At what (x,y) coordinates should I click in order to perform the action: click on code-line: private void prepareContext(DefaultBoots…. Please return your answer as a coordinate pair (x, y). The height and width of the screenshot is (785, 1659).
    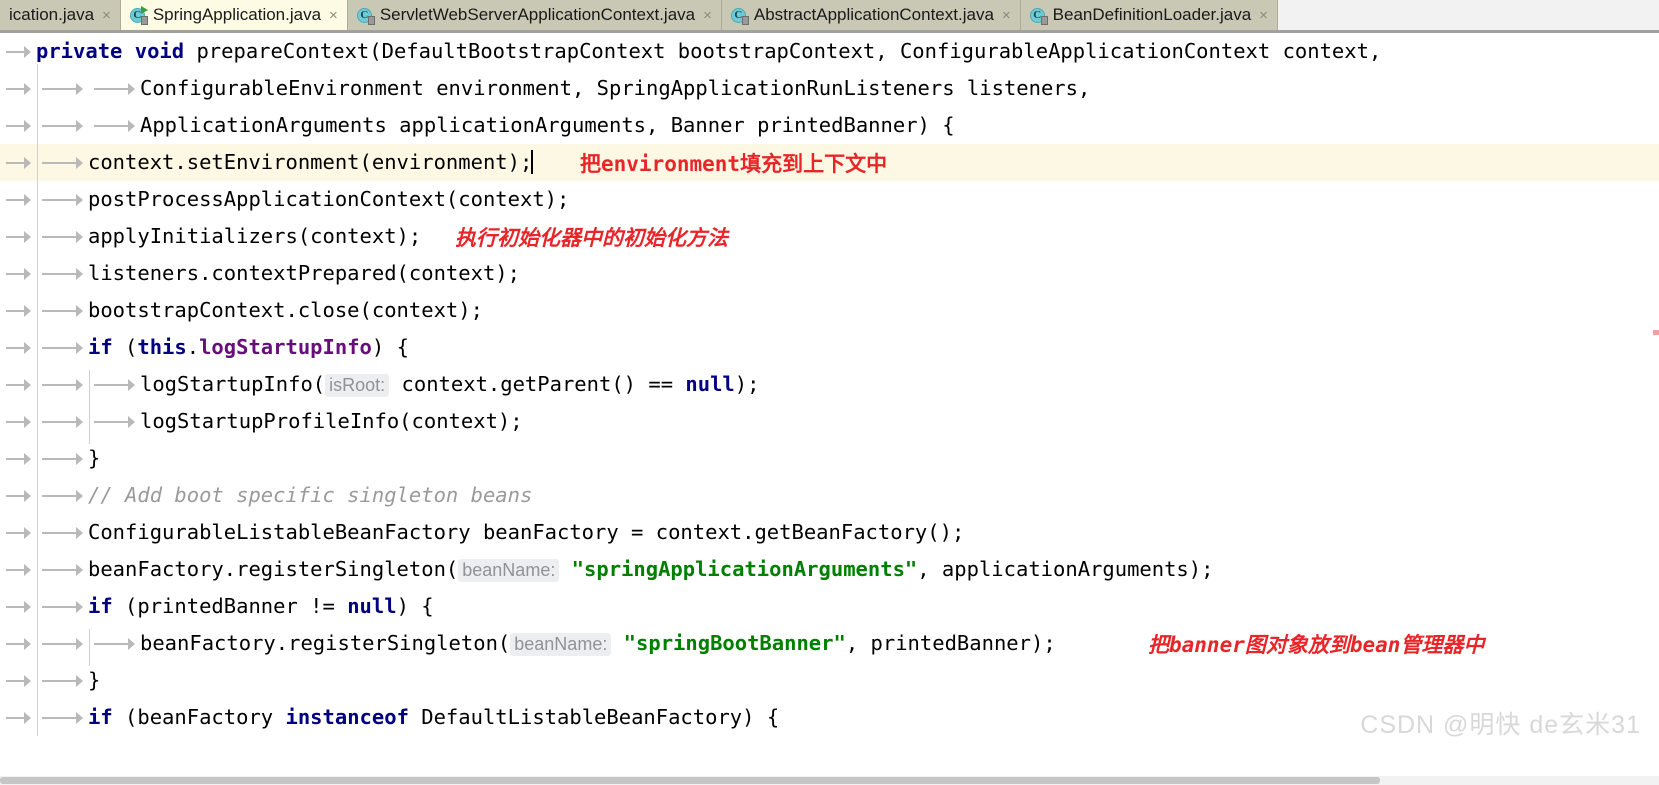
    Looking at the image, I should click on (829, 51).